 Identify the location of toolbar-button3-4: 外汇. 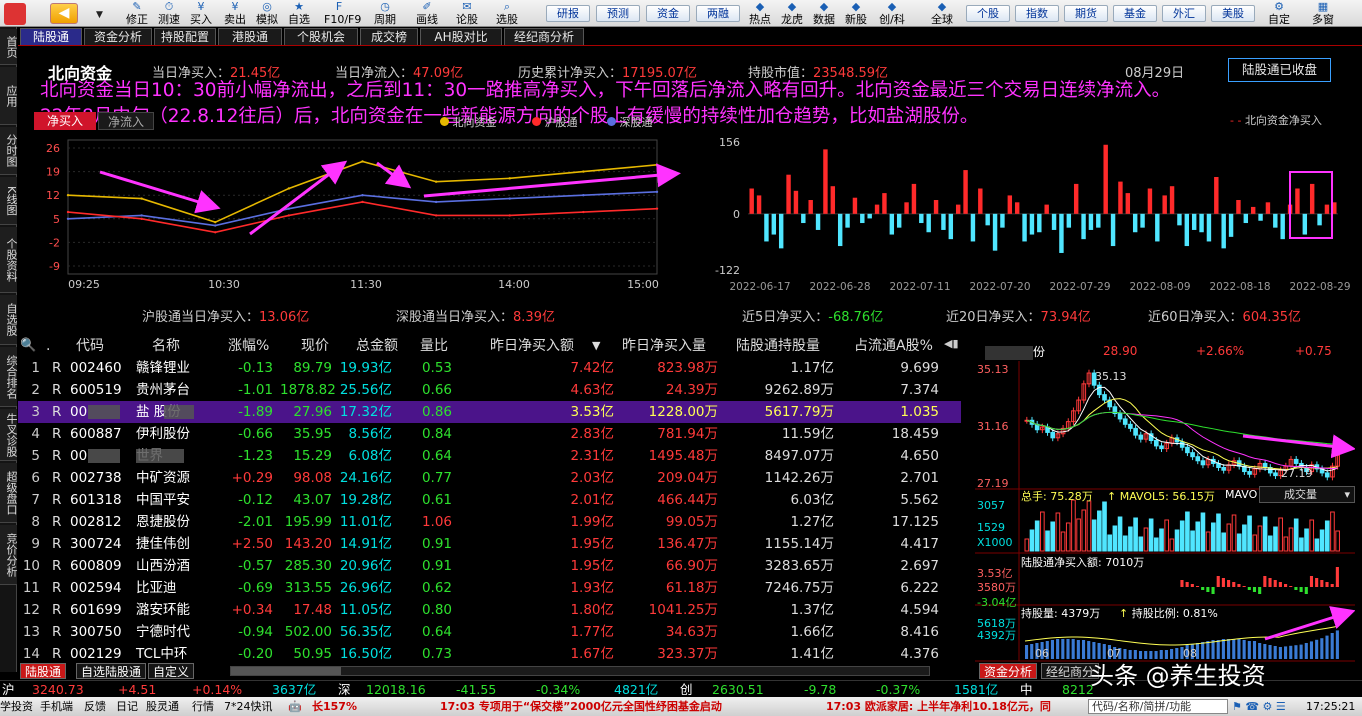
(1184, 13).